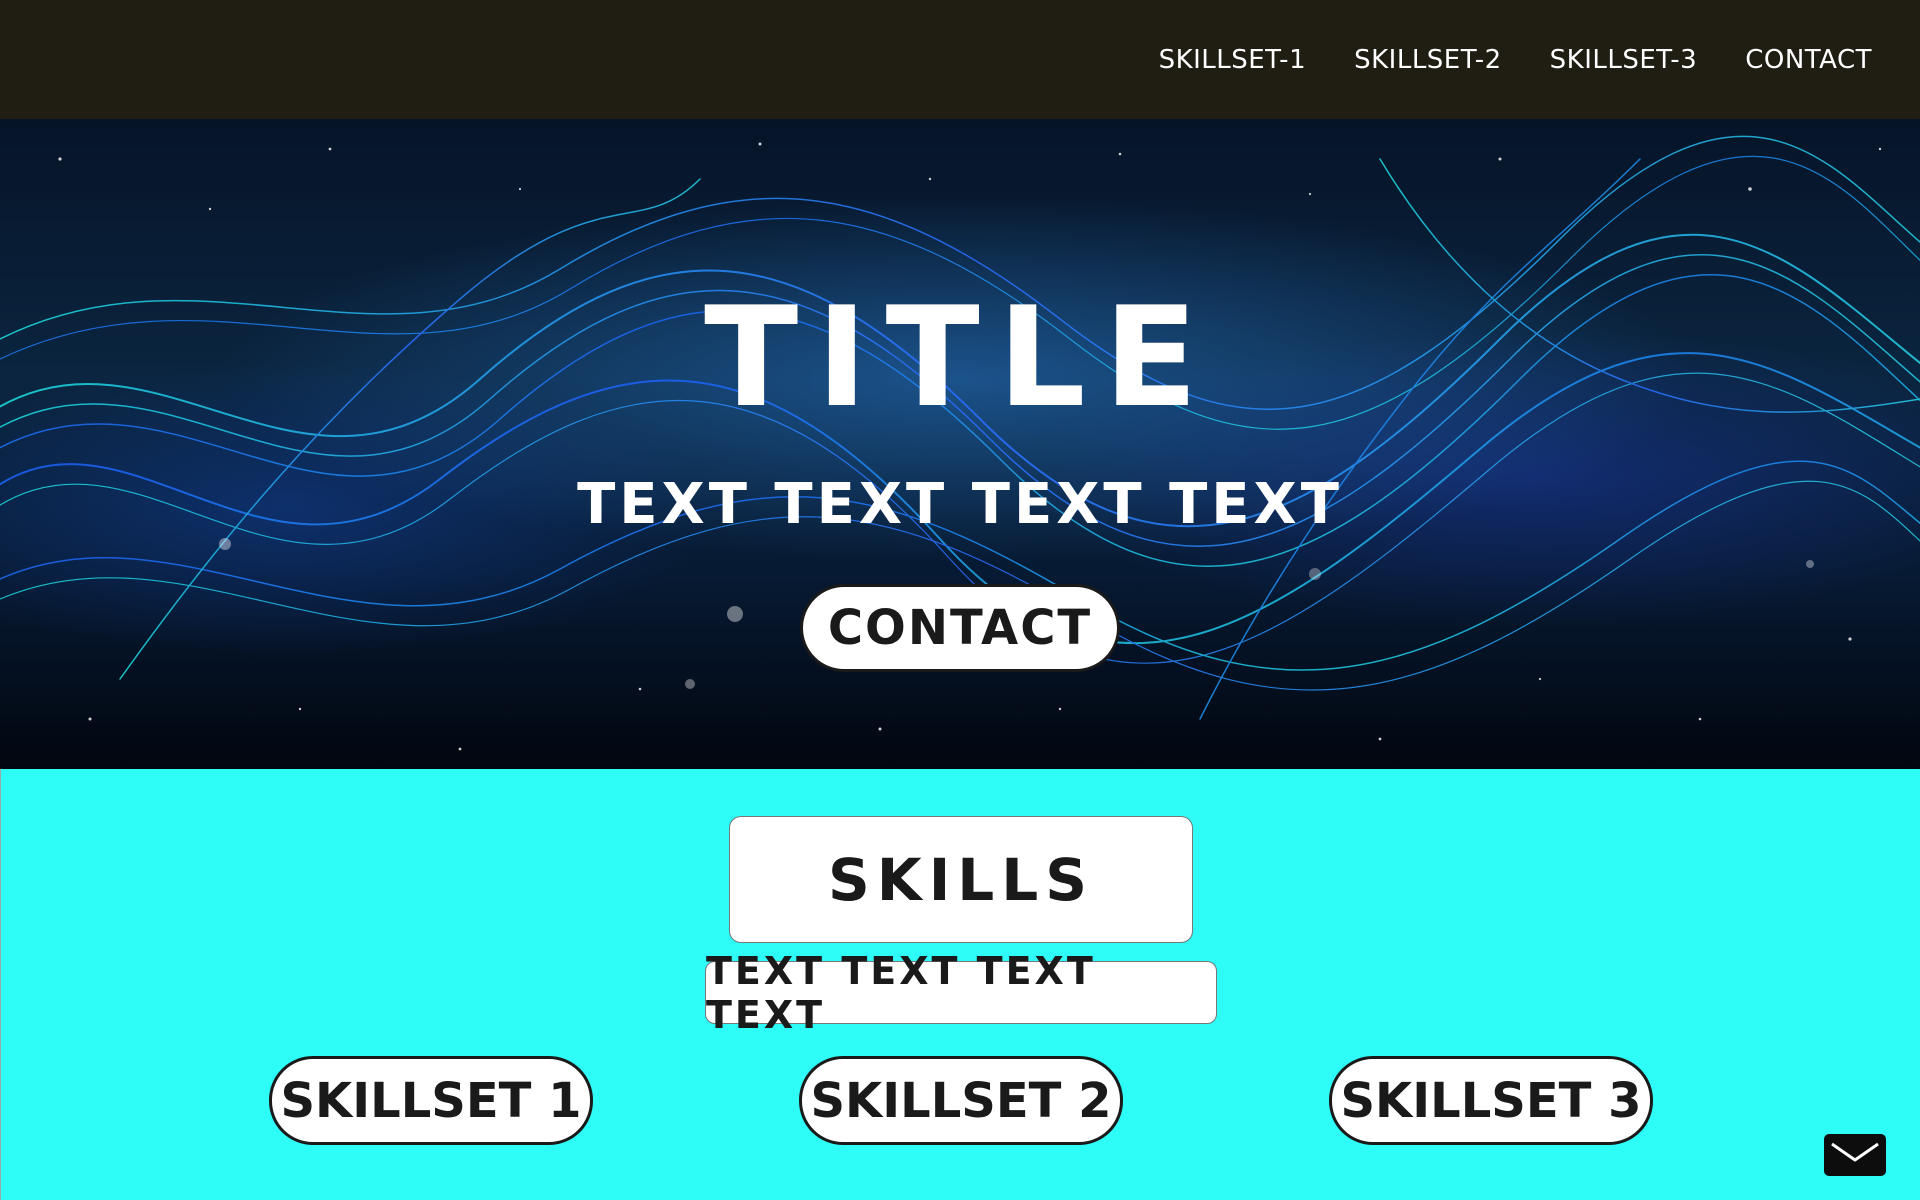 The image size is (1920, 1200). I want to click on nav-link-skillset-3: SKILLSET-3, so click(1624, 60).